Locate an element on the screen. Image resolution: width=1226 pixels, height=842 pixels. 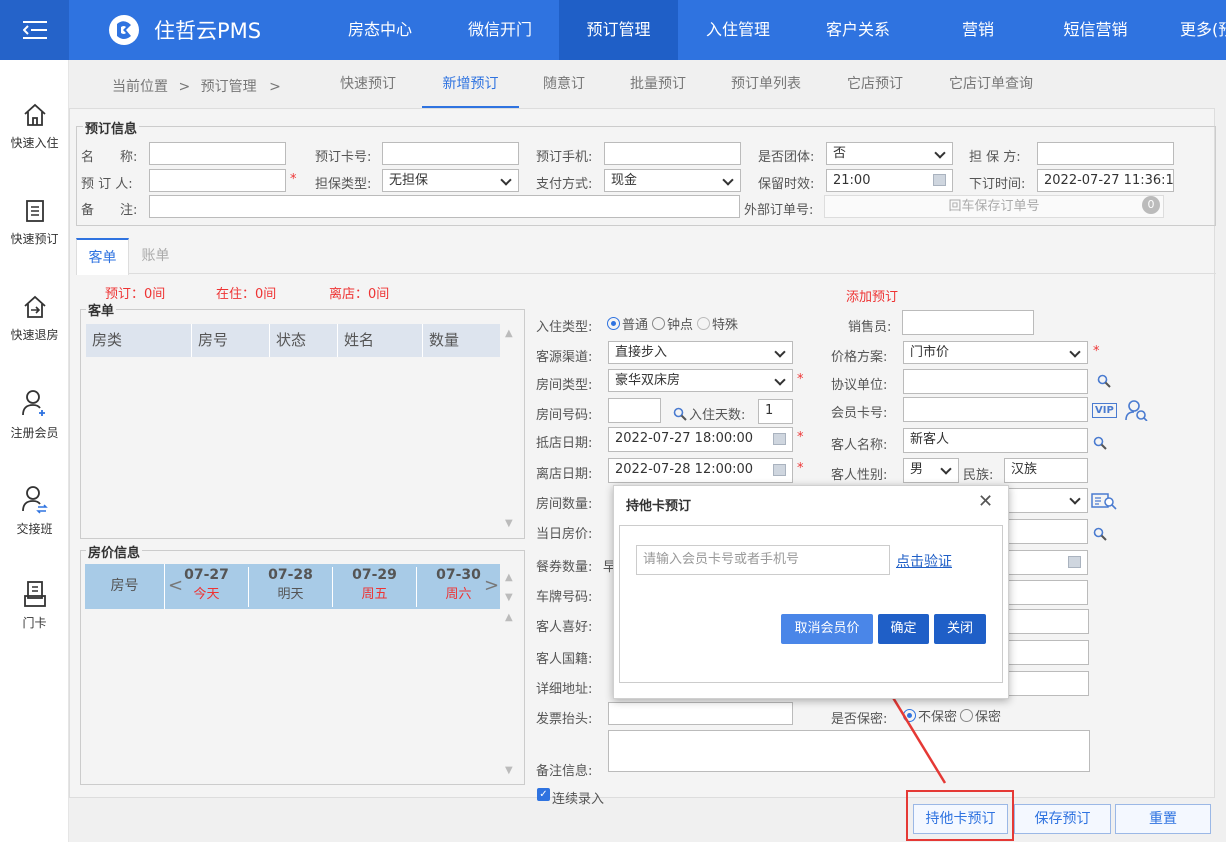
ethnic-label: 民族: is located at coordinates (978, 475).